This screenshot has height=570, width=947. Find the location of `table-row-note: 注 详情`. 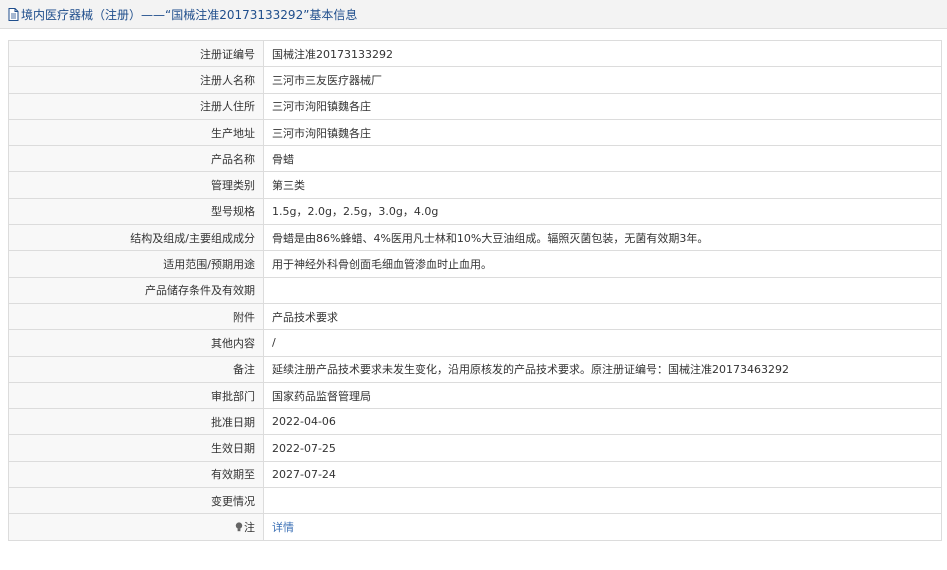

table-row-note: 注 详情 is located at coordinates (475, 527).